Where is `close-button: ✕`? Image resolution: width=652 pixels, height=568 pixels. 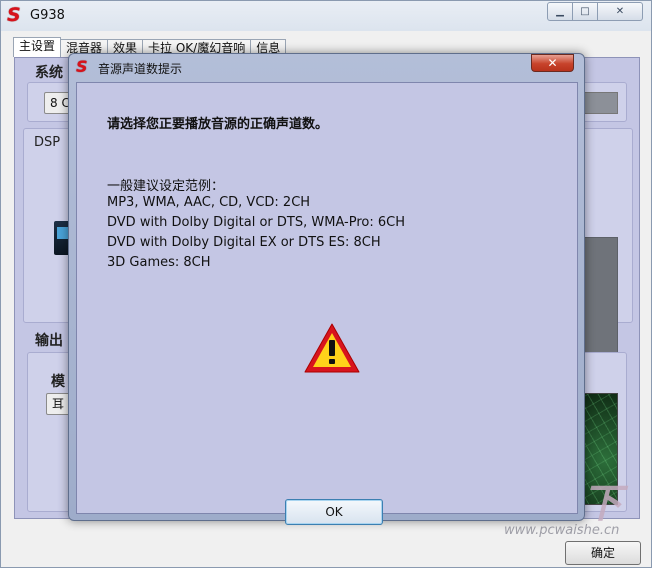
close-button: ✕ is located at coordinates (620, 11).